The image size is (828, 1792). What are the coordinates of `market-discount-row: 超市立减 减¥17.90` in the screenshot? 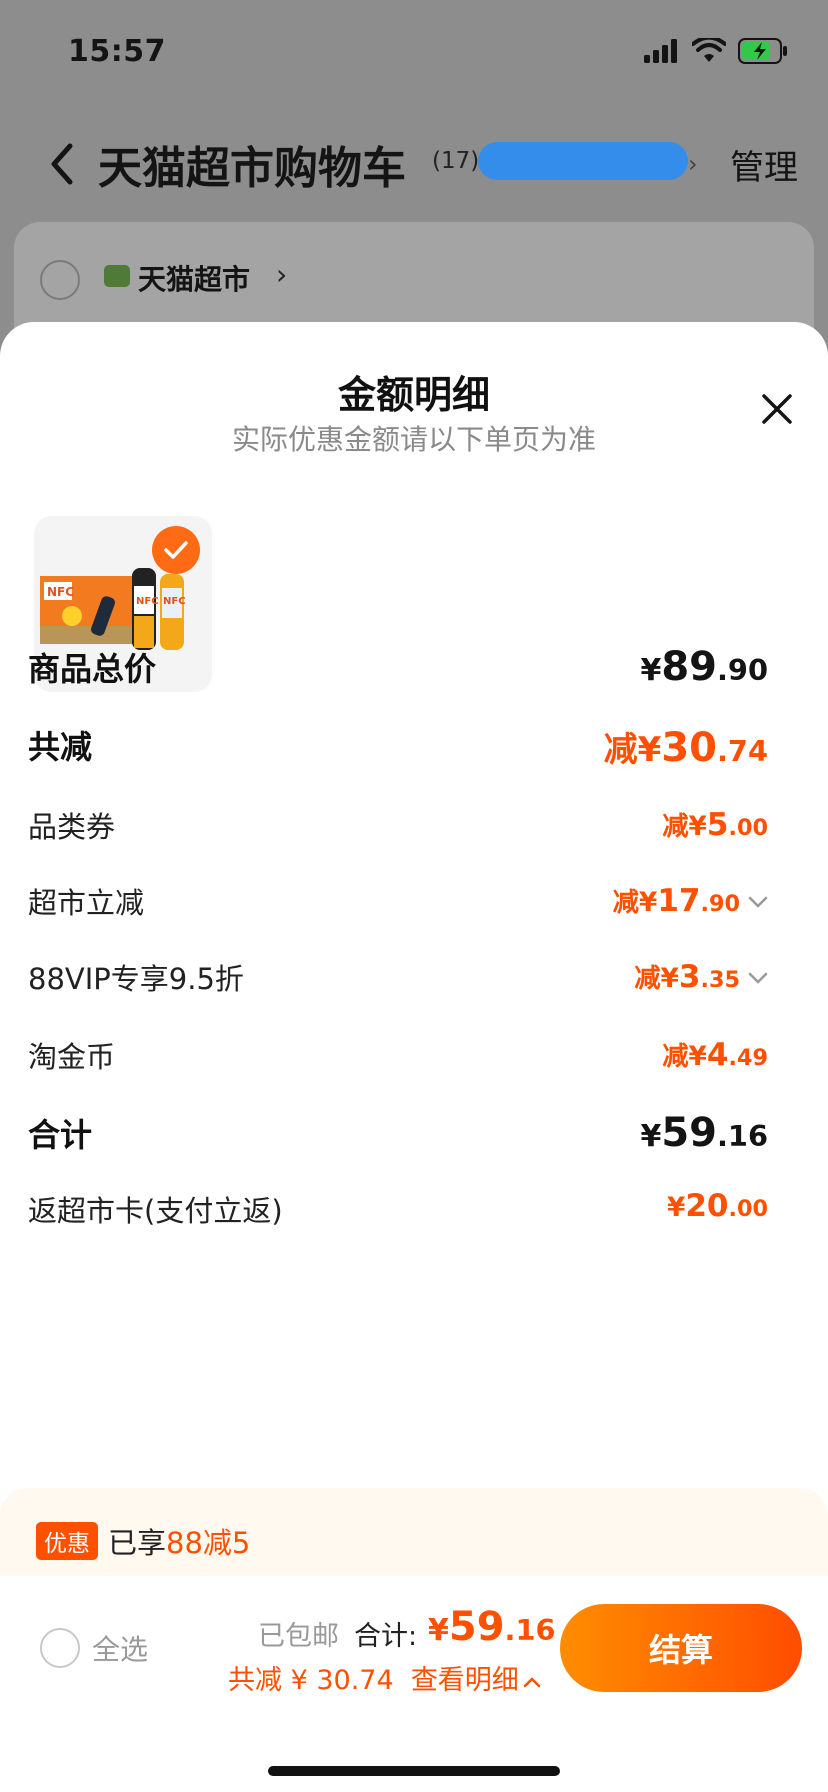 It's located at (398, 910).